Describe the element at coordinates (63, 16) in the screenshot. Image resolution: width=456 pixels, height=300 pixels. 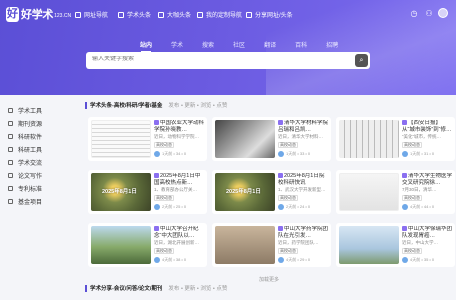
I see `logo-domain: 123.CN` at that location.